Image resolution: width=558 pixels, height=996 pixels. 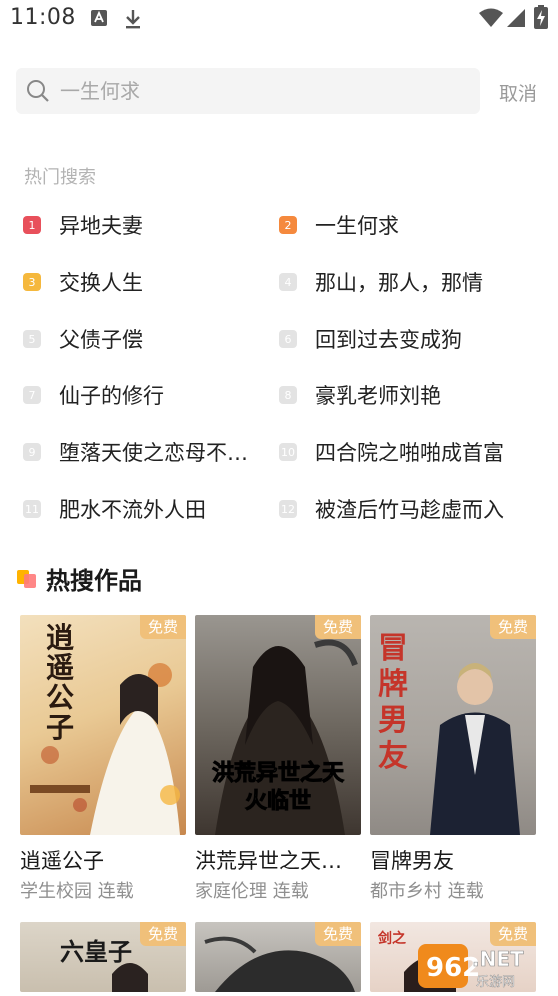 What do you see at coordinates (412, 861) in the screenshot?
I see `book-title: 冒牌男友` at bounding box center [412, 861].